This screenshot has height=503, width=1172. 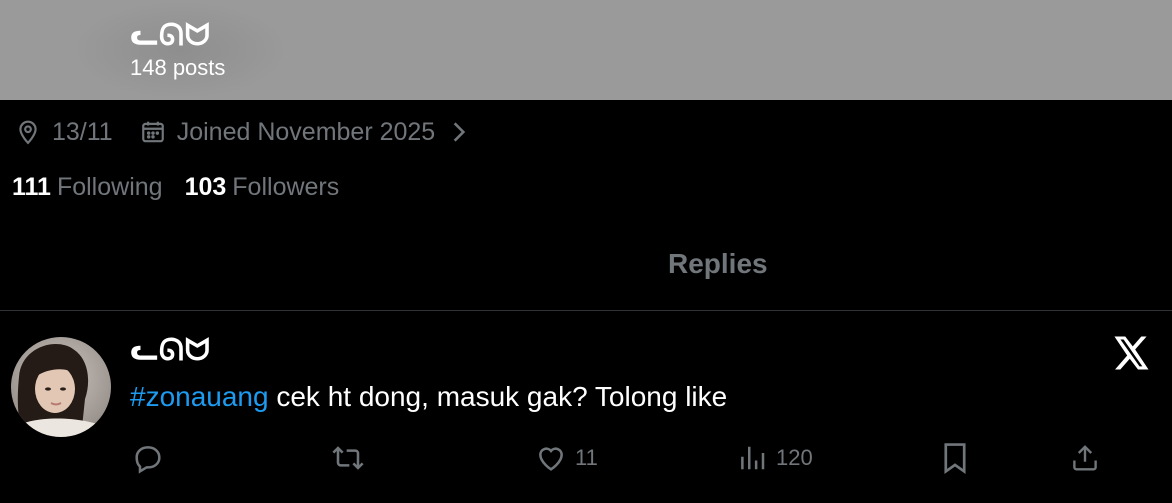 I want to click on share-button, so click(x=1085, y=458).